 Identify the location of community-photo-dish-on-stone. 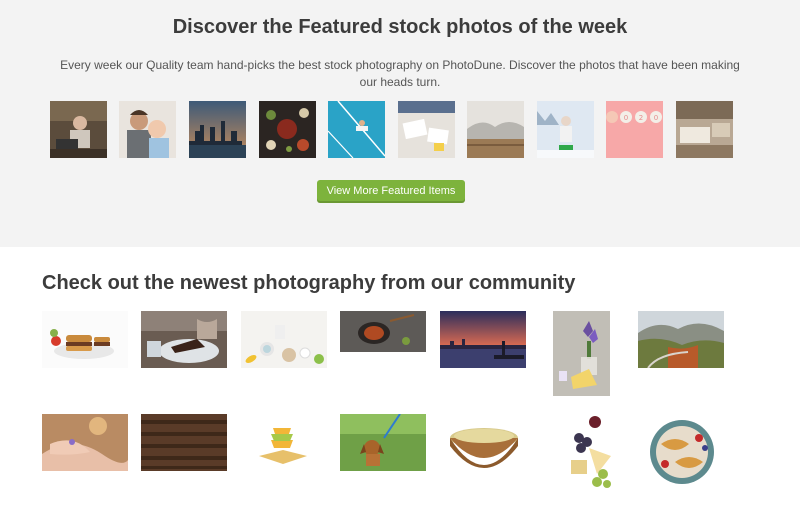
(383, 331).